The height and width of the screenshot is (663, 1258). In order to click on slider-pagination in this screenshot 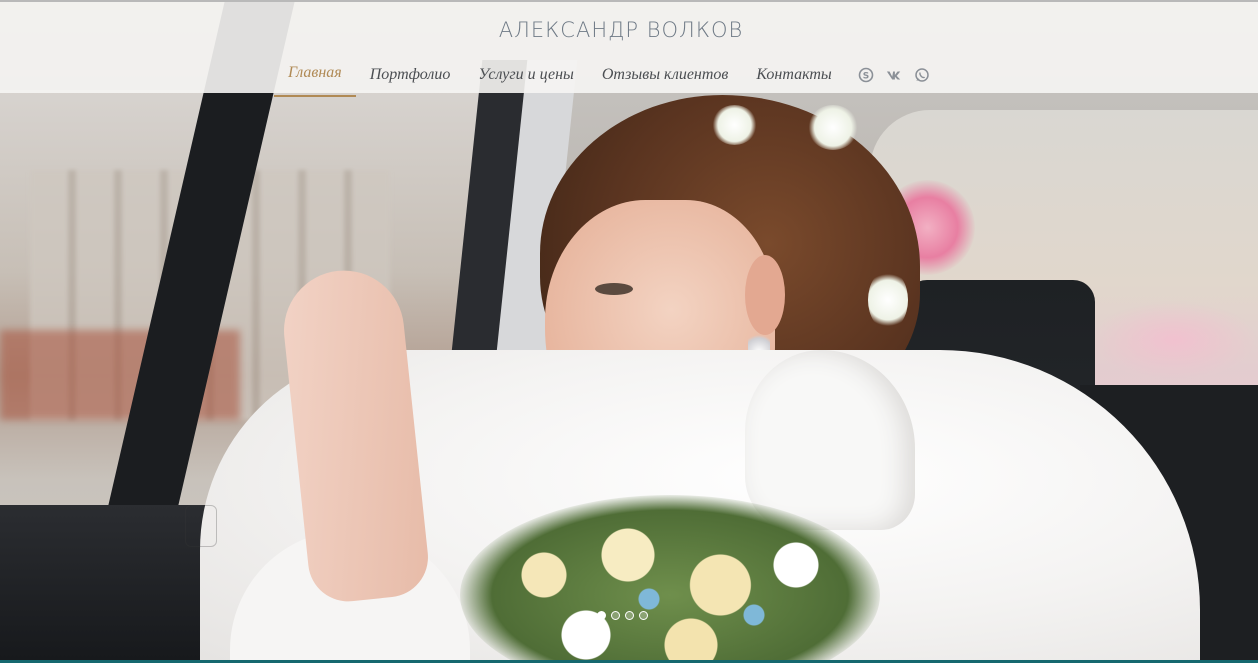, I will do `click(625, 615)`.